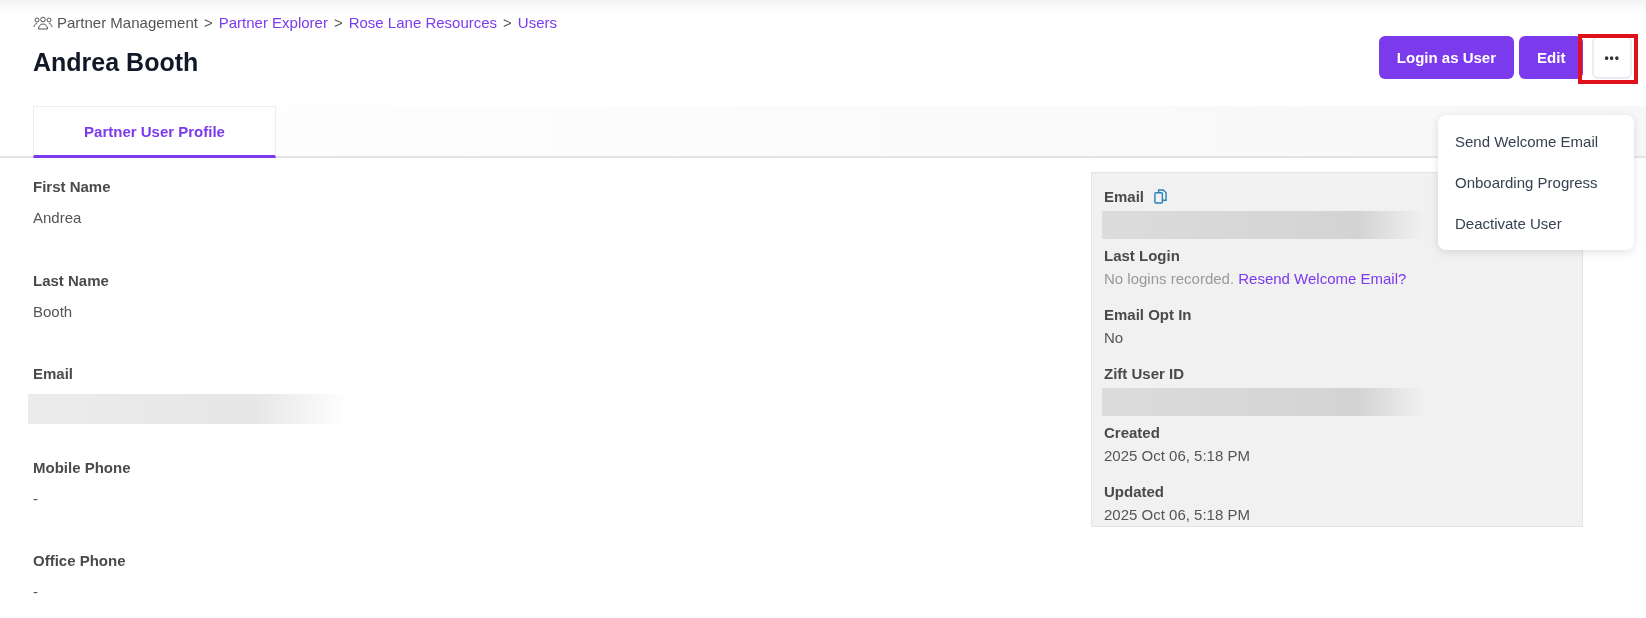 The width and height of the screenshot is (1646, 618). I want to click on breadcrumb-link: Rose Lane Resources, so click(423, 22).